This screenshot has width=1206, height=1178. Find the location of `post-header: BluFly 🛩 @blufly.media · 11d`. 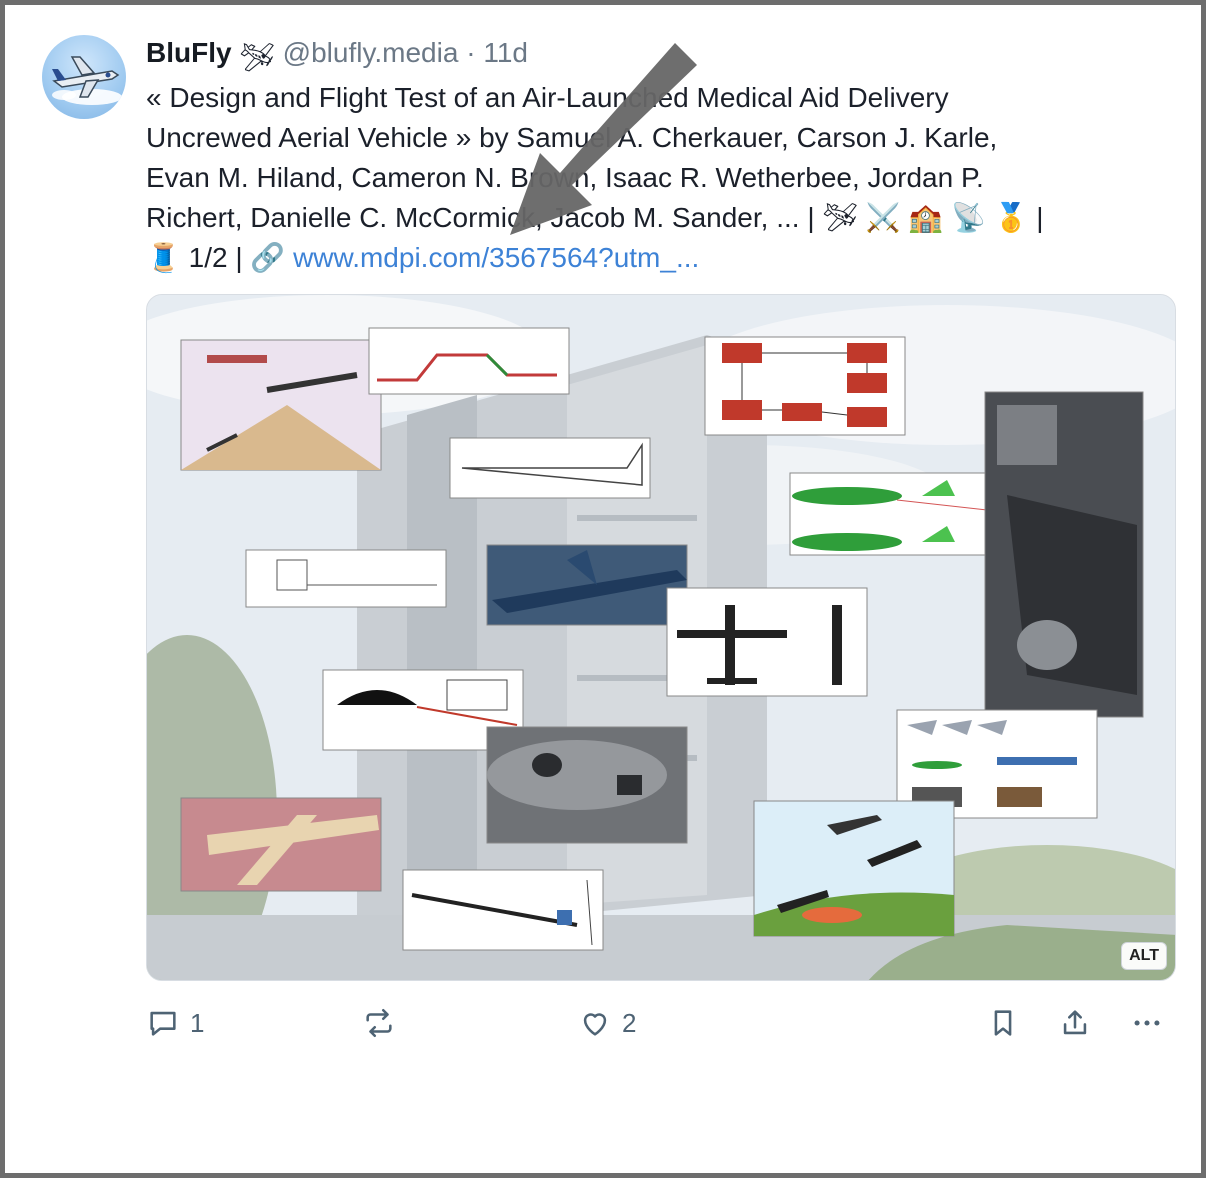

post-header: BluFly 🛩 @blufly.media · 11d is located at coordinates (337, 55).